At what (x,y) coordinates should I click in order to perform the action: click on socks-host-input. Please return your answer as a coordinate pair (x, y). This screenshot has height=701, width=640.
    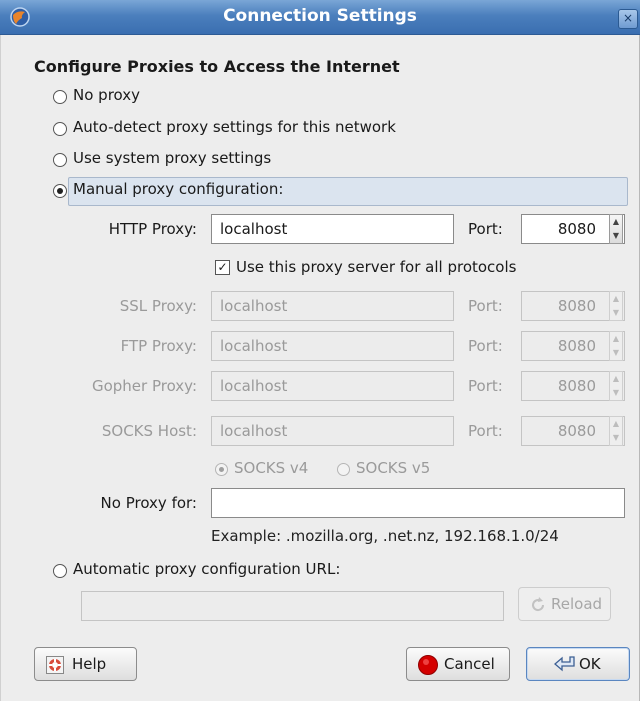
    Looking at the image, I should click on (332, 431).